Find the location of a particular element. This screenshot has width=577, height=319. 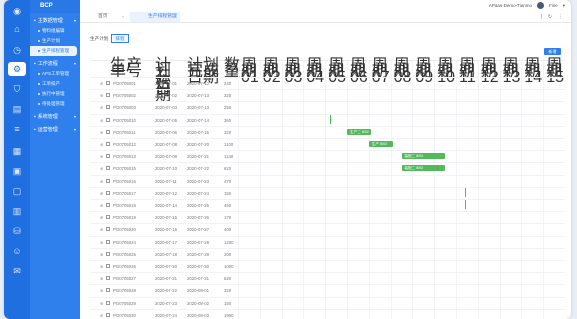

table-row: ⊕ PO0705017 2020-07-12 2020-07-24 150 is located at coordinates (327, 192).